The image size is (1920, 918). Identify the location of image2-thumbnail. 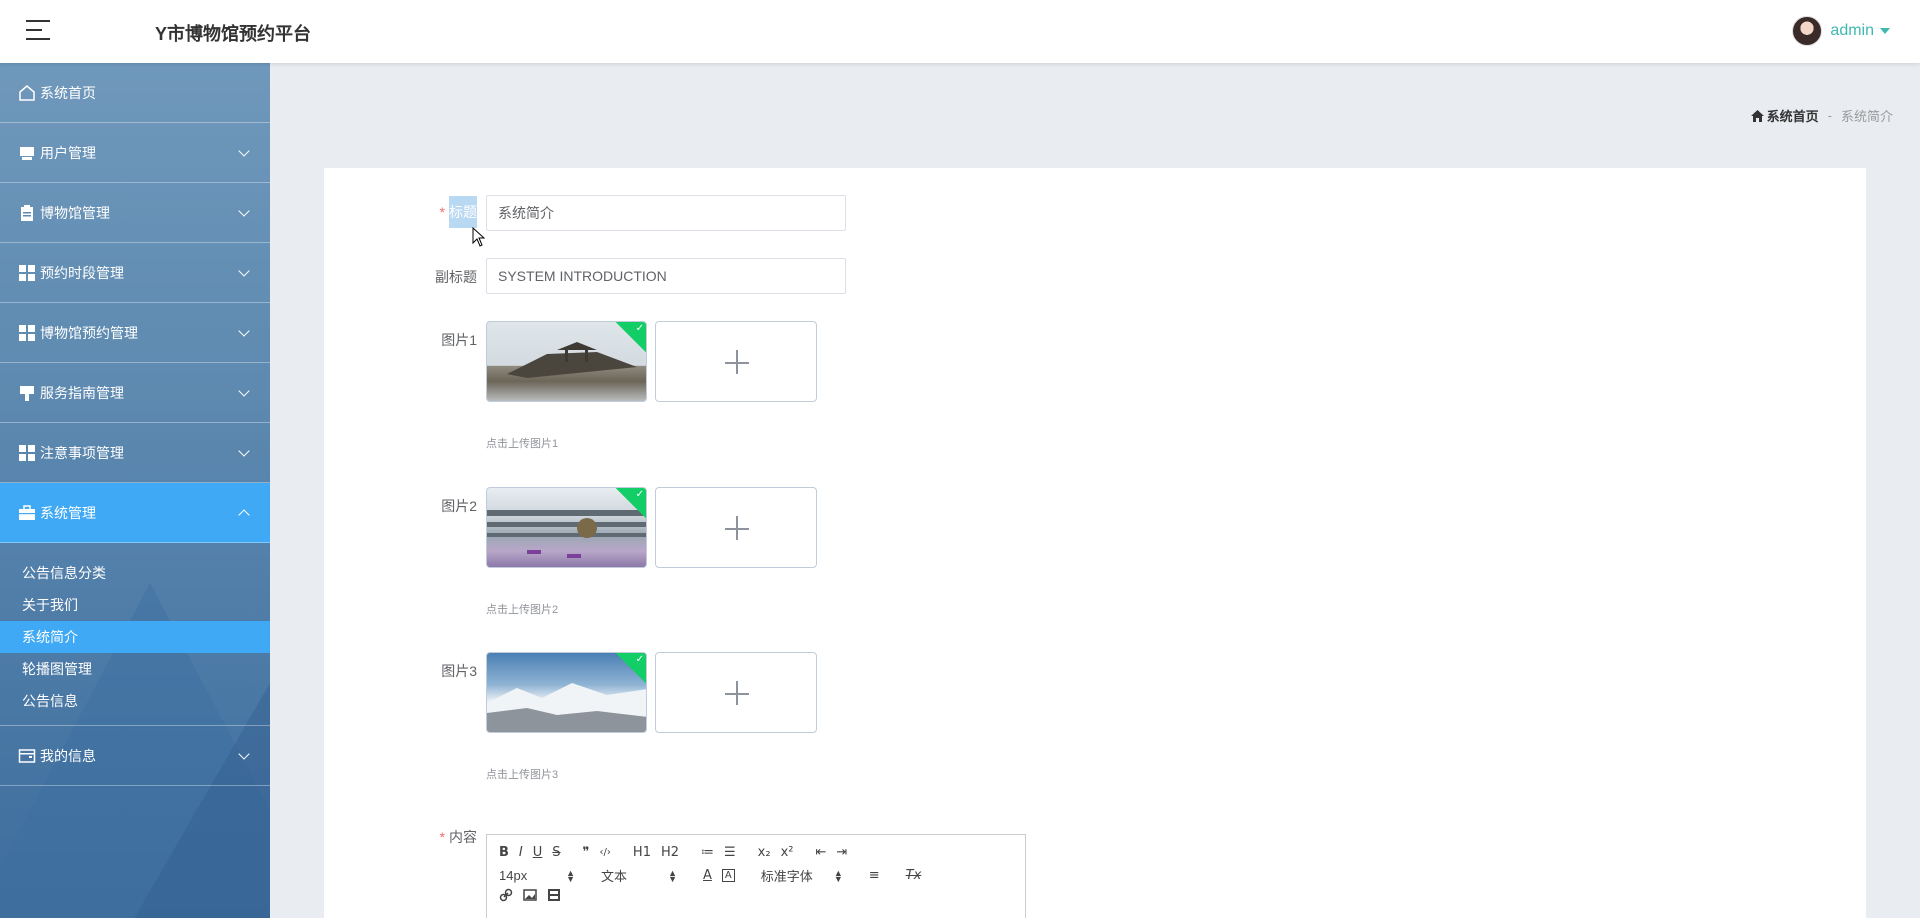
(566, 527).